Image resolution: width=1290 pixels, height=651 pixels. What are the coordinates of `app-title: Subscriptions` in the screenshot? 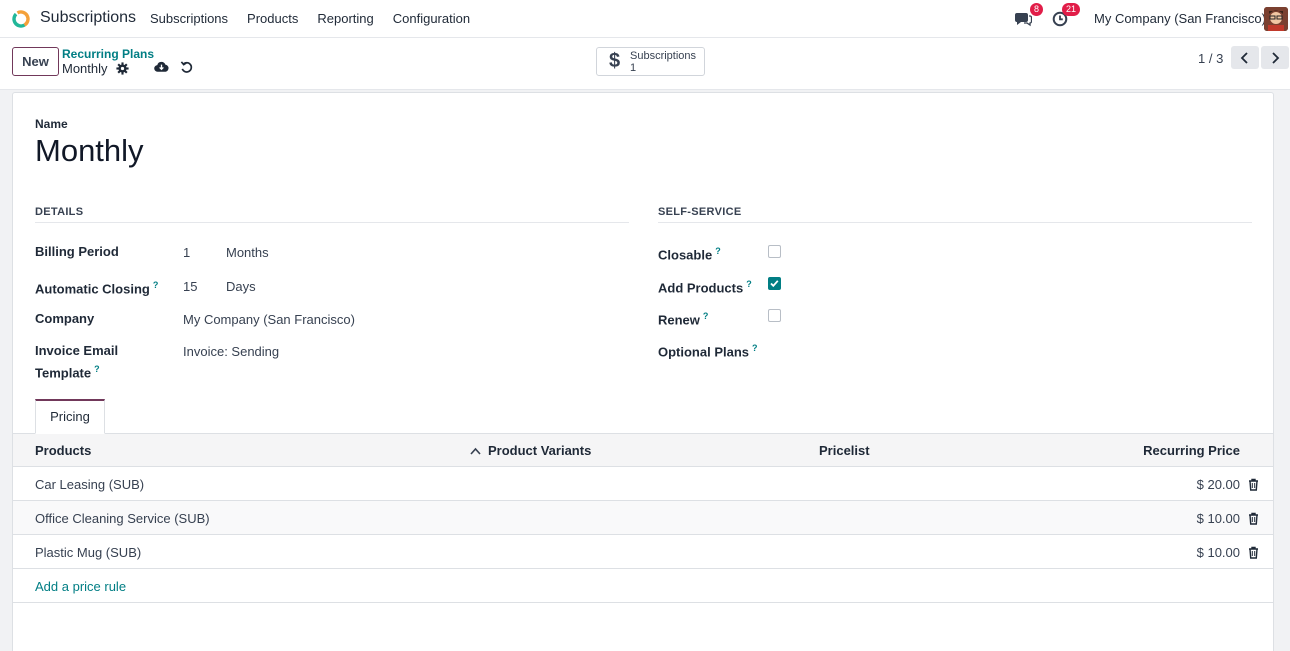 It's located at (88, 18).